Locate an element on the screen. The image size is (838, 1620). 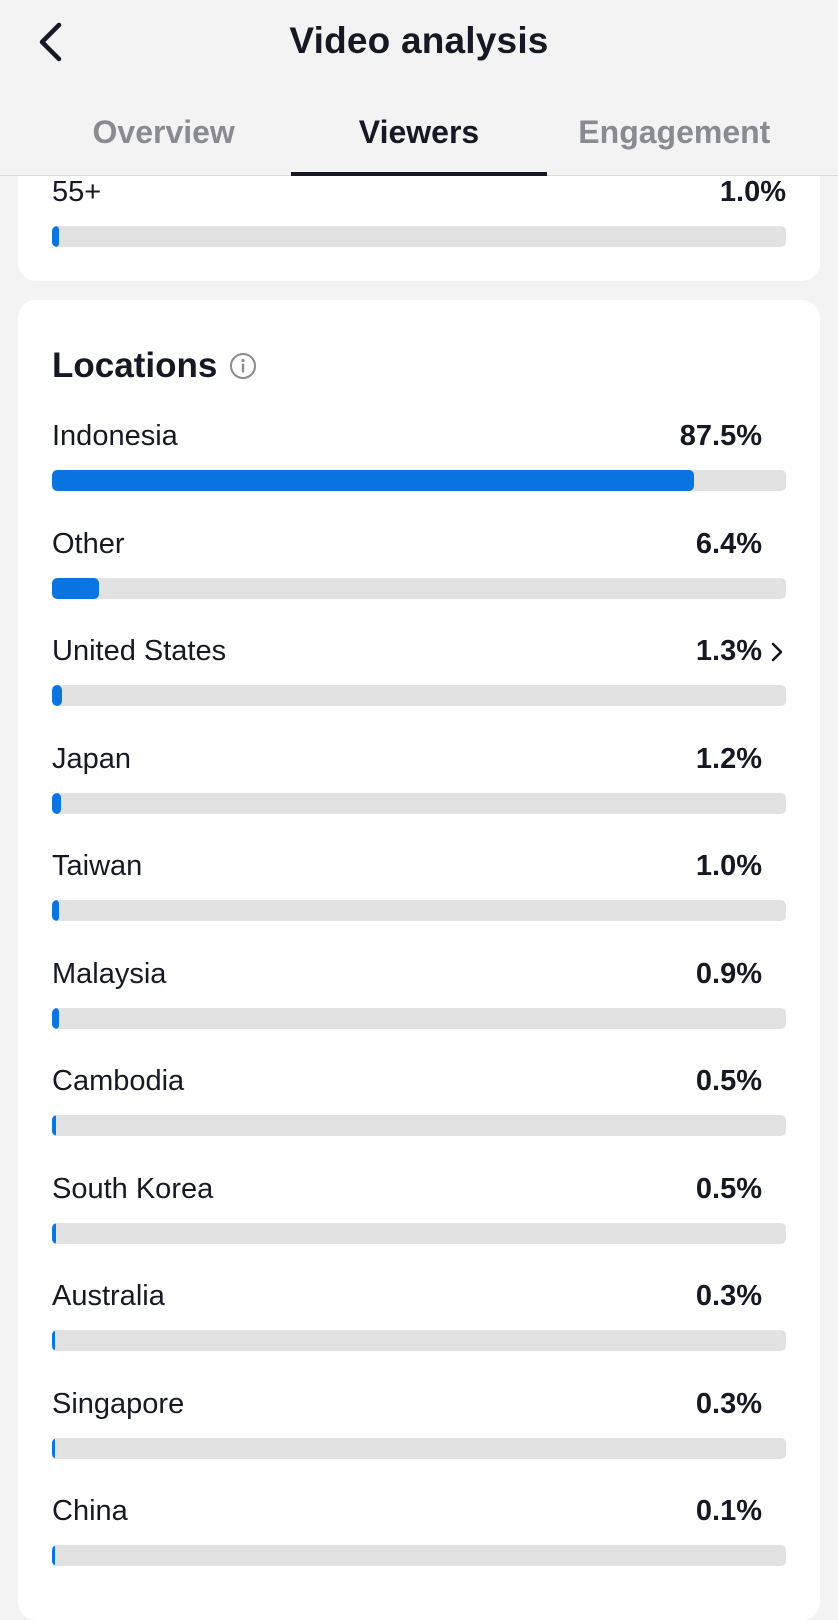
location-percentage: 0.1% is located at coordinates (728, 1511).